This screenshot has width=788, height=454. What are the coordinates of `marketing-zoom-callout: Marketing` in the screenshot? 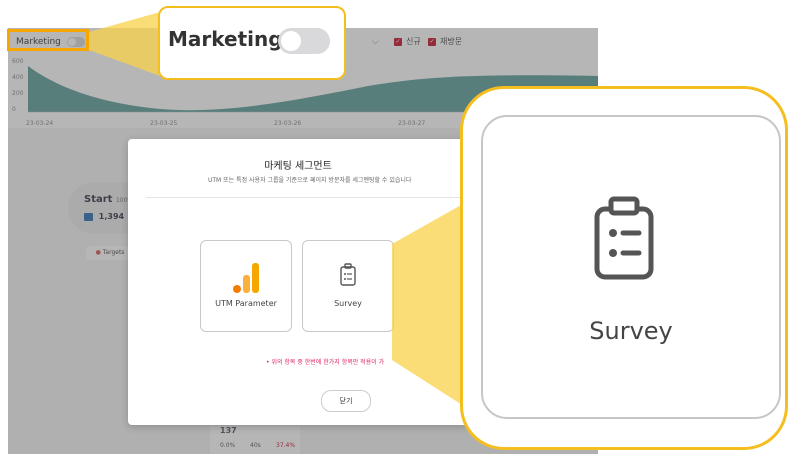 It's located at (252, 43).